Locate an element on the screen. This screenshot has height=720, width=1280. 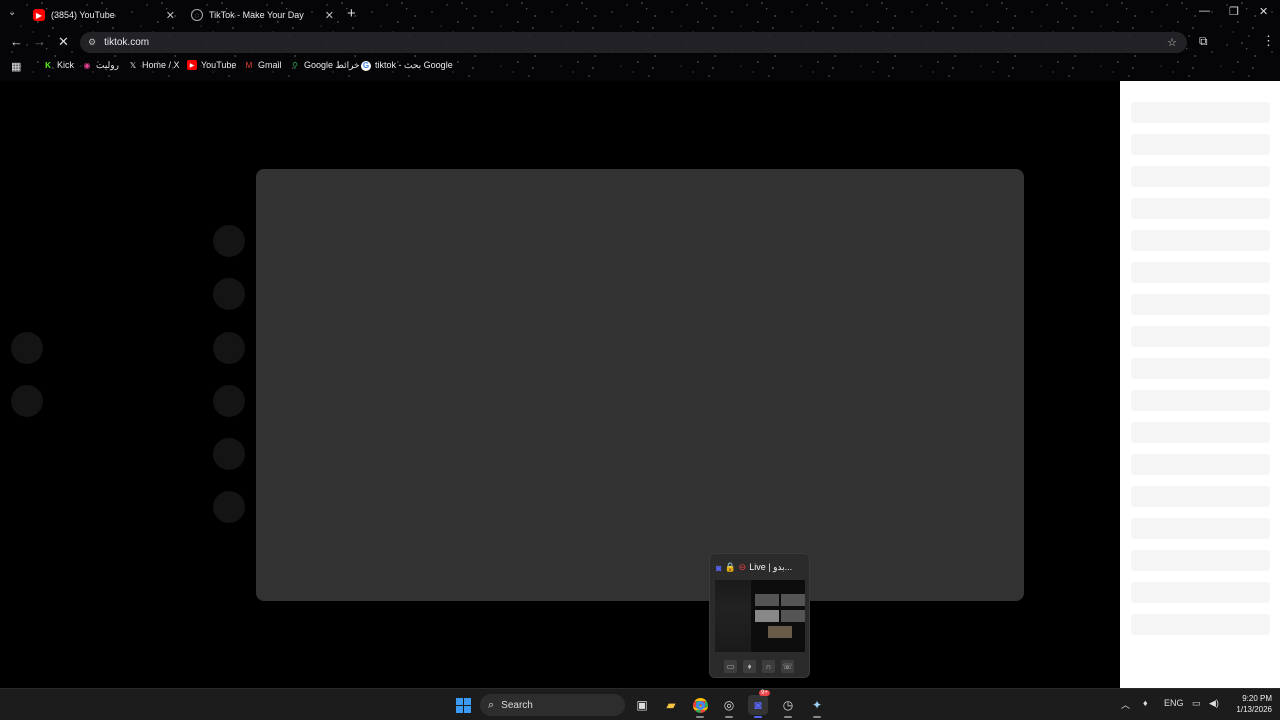
windows-logo-icon is located at coordinates (463, 705).